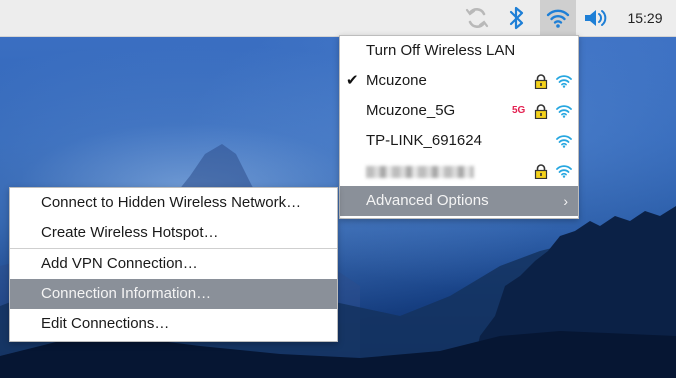  I want to click on advanced-options-item: Advanced Options ›, so click(459, 201).